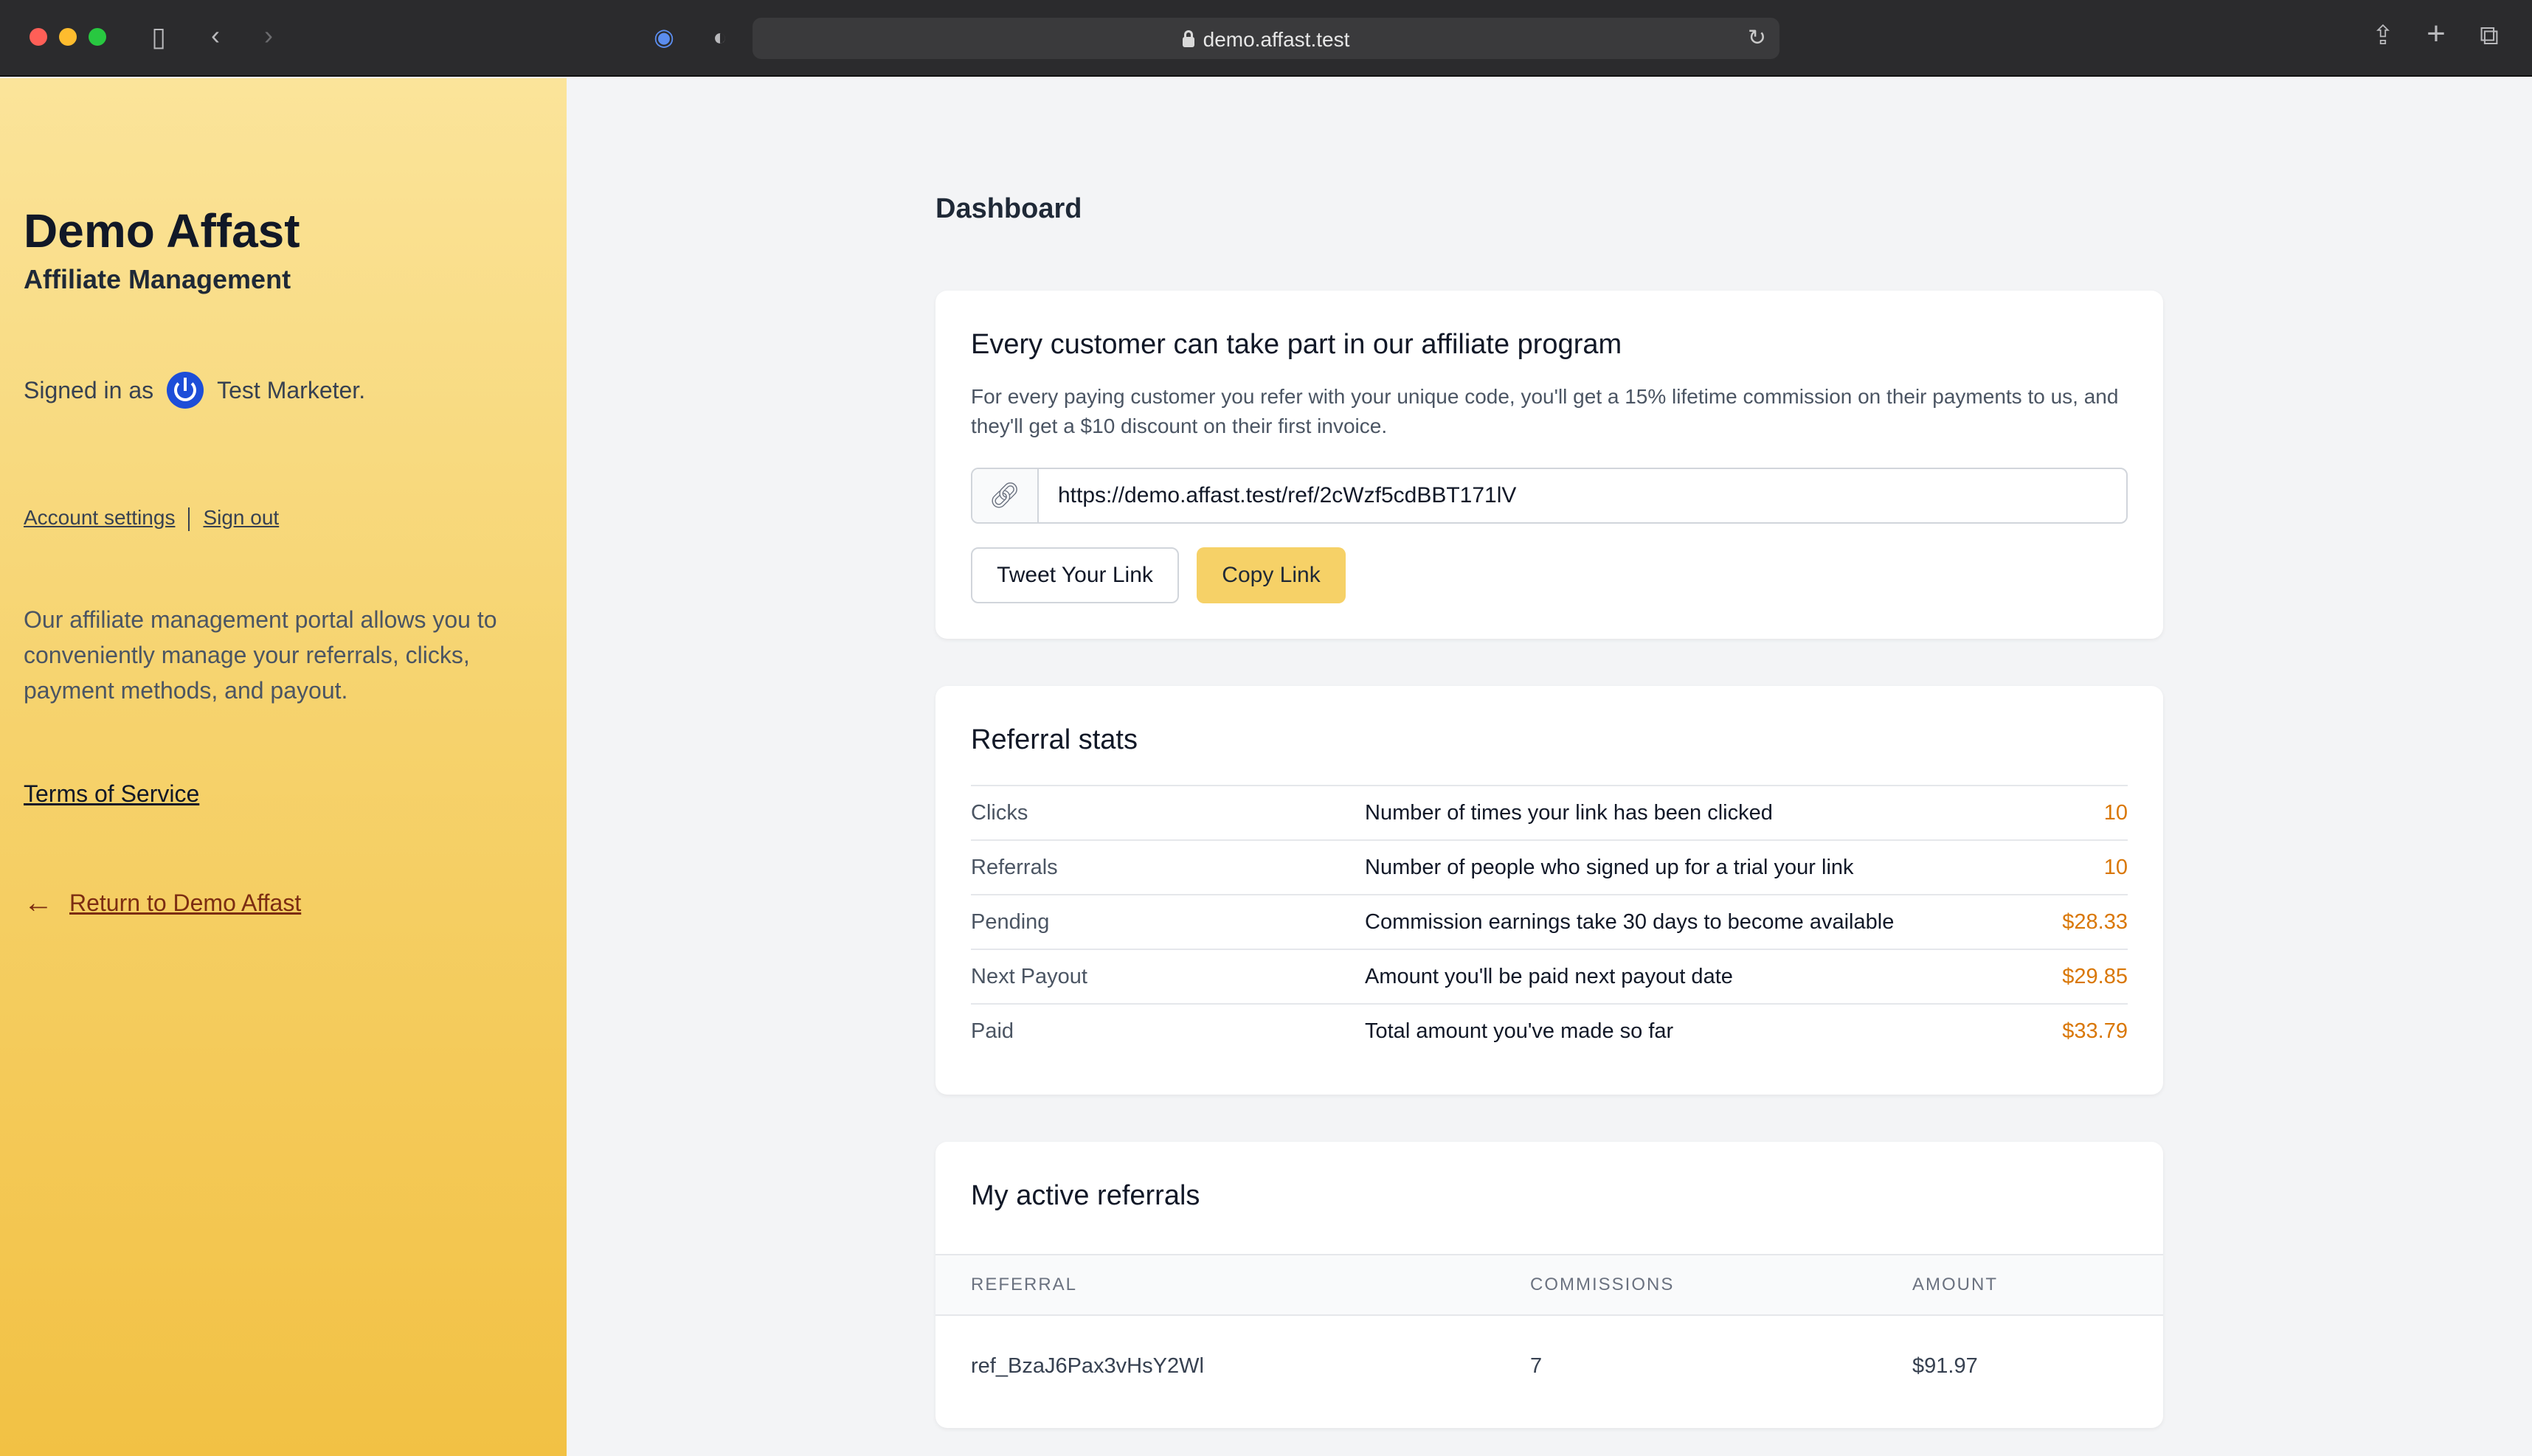 This screenshot has width=2532, height=1456. Describe the element at coordinates (1075, 575) in the screenshot. I see `tweet-link-button: Tweet Your Link` at that location.